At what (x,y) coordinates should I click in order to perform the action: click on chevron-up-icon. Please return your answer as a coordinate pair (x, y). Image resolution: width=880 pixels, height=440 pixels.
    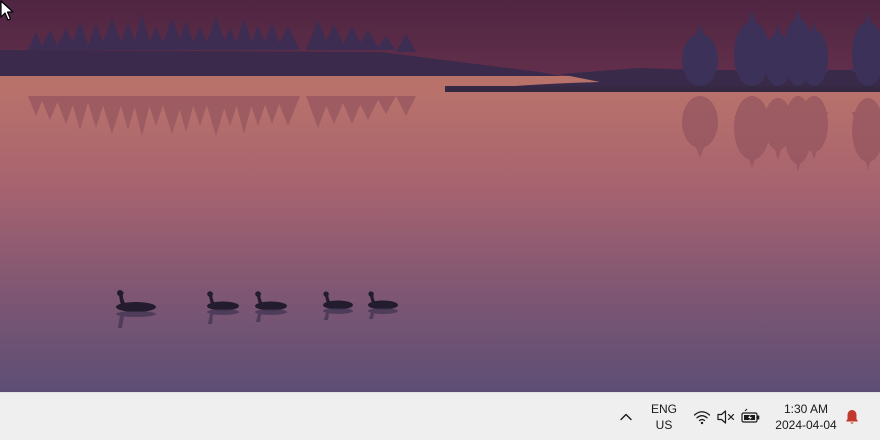
    Looking at the image, I should click on (626, 417).